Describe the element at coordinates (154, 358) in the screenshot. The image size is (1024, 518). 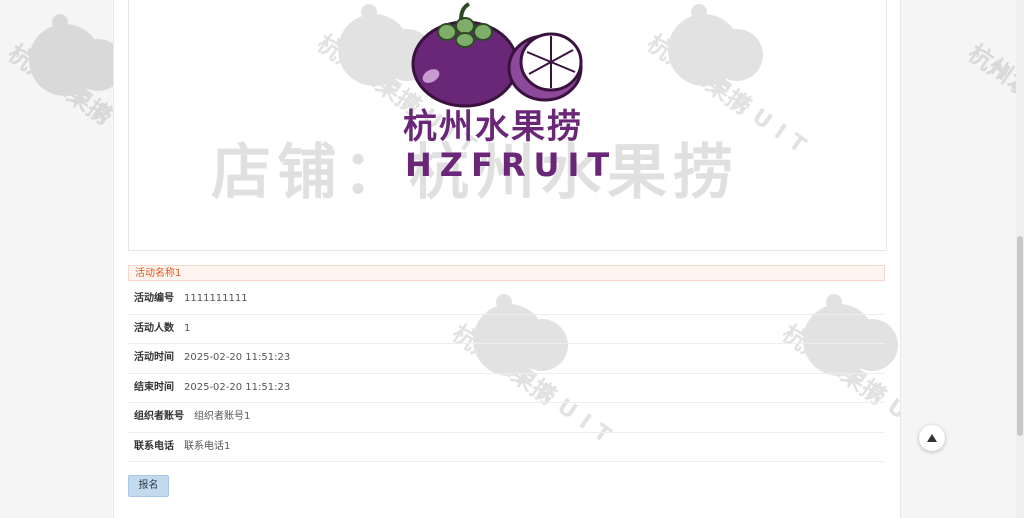
I see `info-label: 活动时间` at that location.